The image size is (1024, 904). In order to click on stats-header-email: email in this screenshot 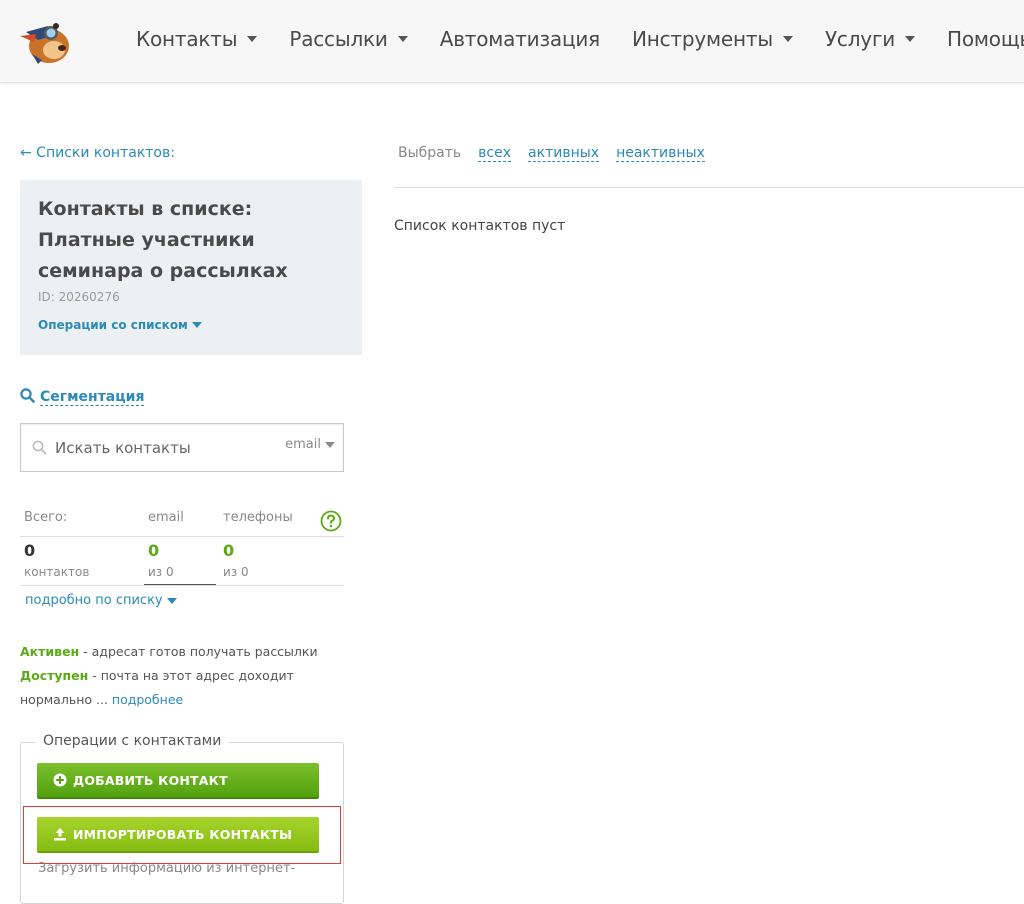, I will do `click(166, 517)`.